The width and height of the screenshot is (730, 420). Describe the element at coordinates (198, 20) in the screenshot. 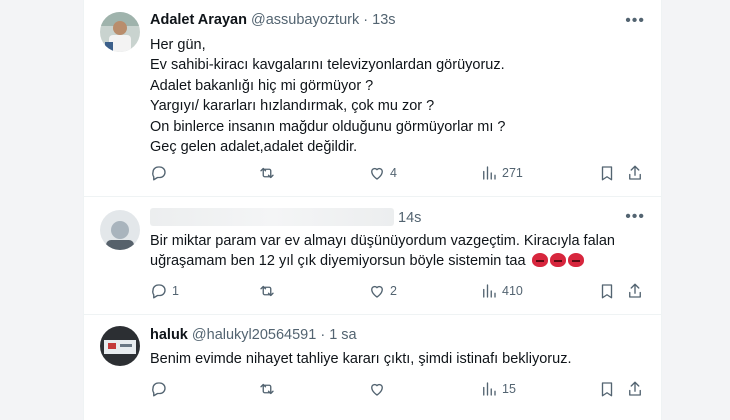

I see `display-name: Adalet Arayan` at that location.